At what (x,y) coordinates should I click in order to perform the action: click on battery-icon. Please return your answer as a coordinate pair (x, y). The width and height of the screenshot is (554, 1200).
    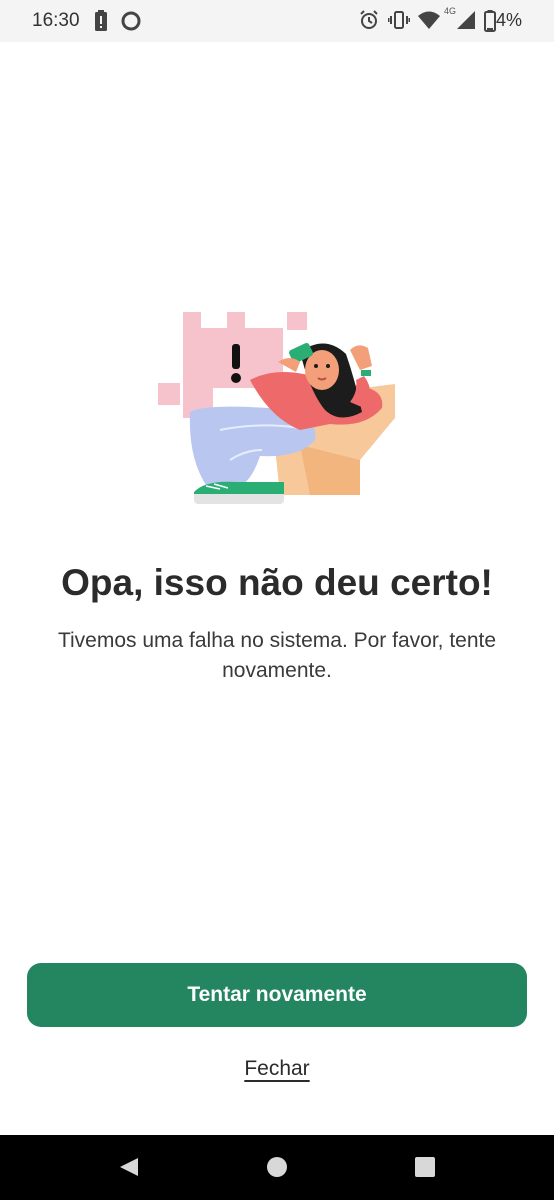
    Looking at the image, I should click on (490, 23).